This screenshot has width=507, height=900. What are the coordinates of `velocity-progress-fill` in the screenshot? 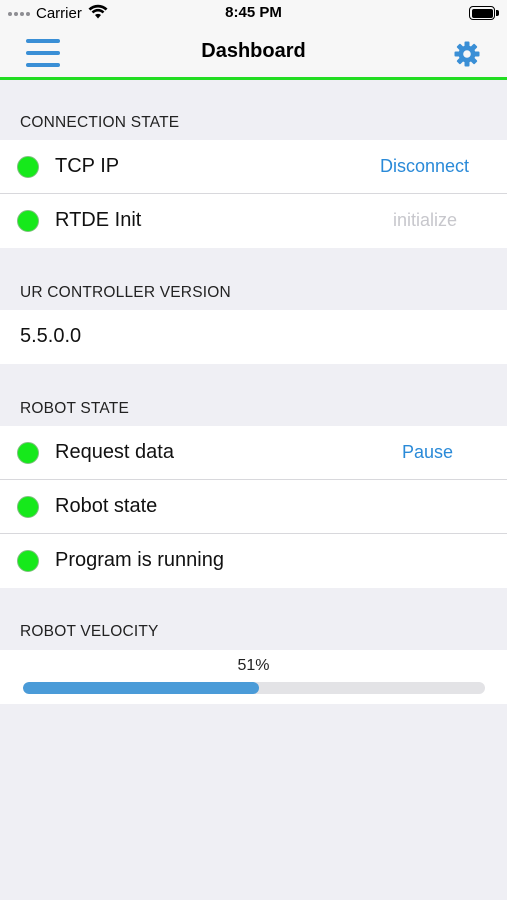 It's located at (141, 688).